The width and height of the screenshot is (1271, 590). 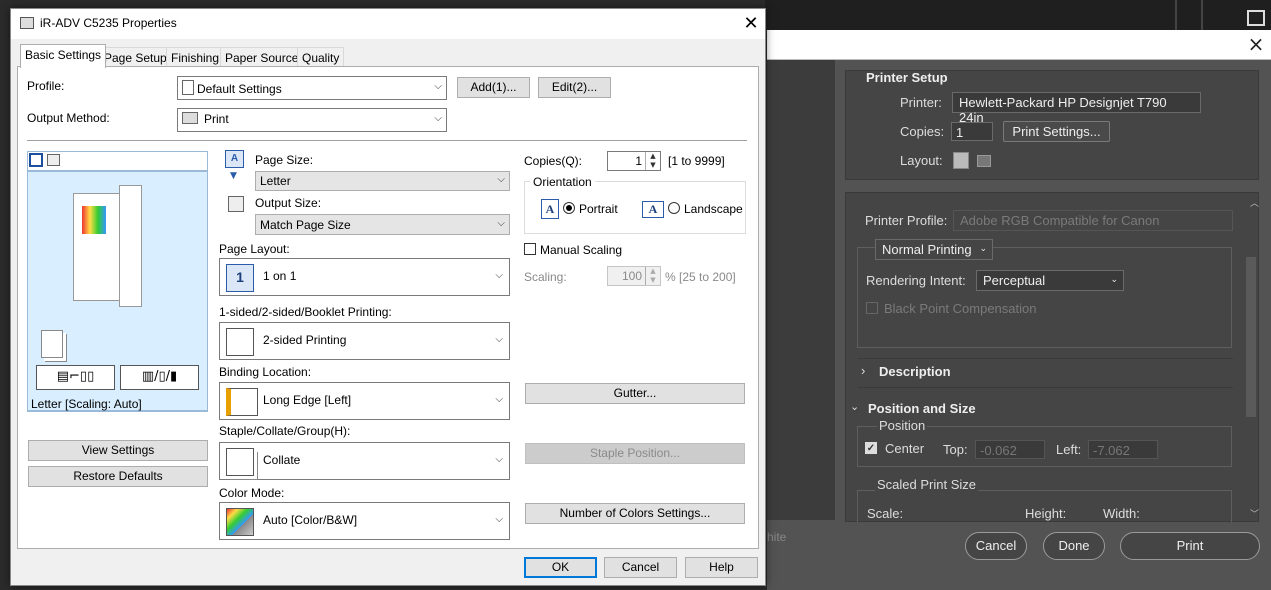 I want to click on landscape-radio, so click(x=674, y=208).